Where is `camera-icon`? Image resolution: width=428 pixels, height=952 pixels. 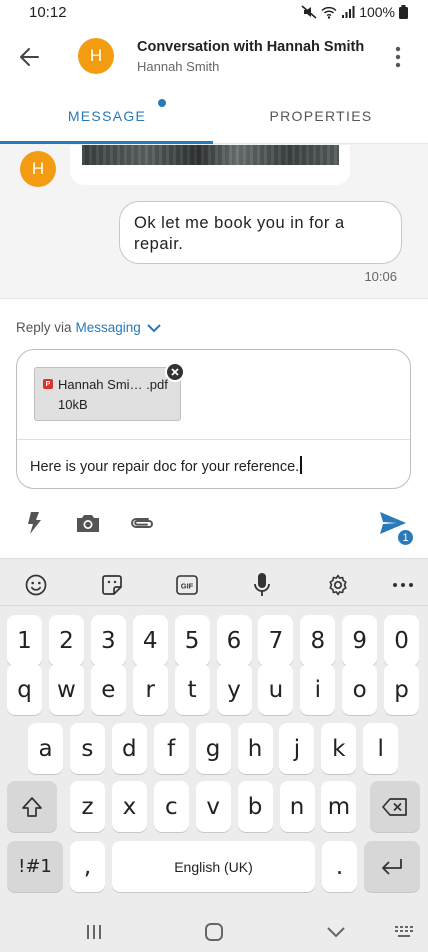
camera-icon is located at coordinates (88, 523).